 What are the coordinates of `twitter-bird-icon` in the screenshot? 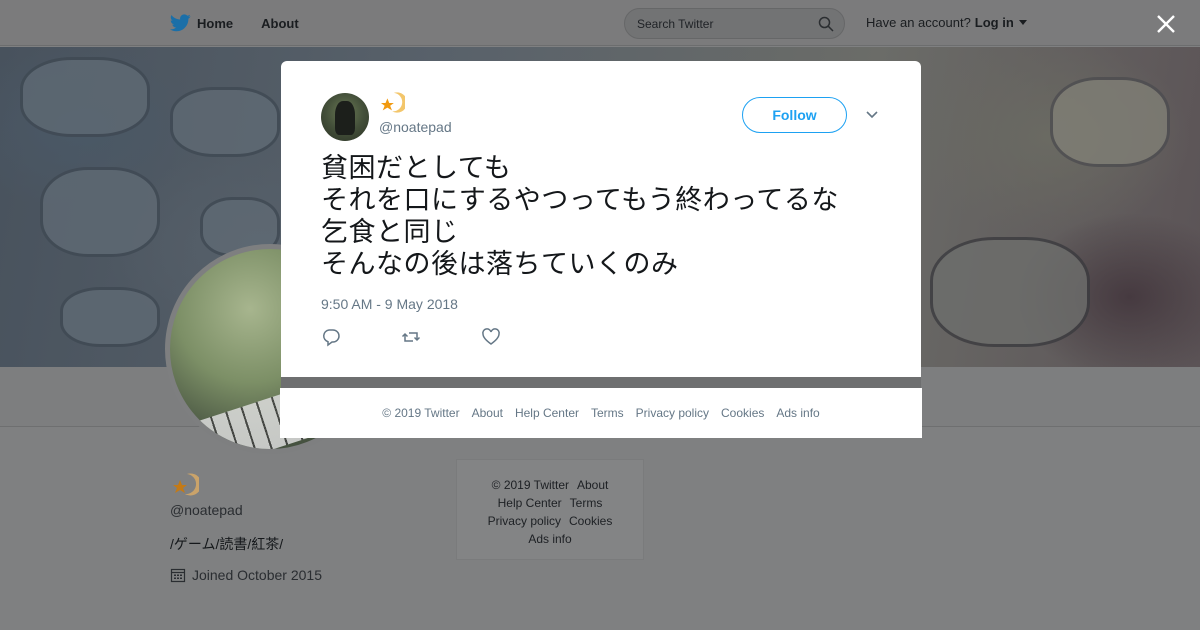 It's located at (180, 23).